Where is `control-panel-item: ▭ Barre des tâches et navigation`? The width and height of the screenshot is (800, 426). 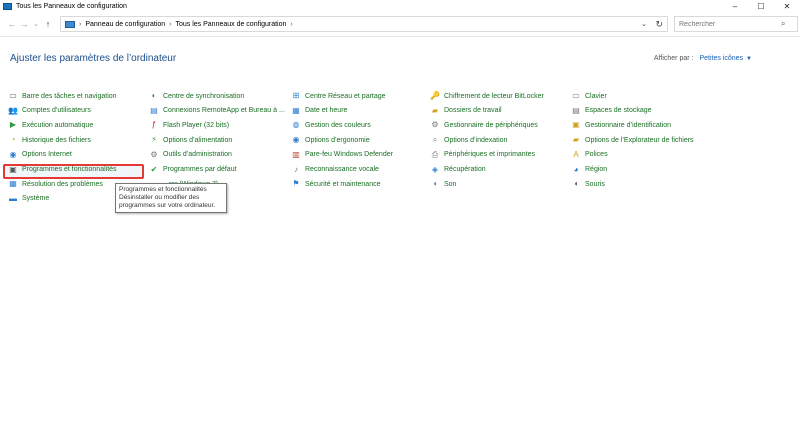
control-panel-item: ▭ Barre des tâches et navigation is located at coordinates (62, 96).